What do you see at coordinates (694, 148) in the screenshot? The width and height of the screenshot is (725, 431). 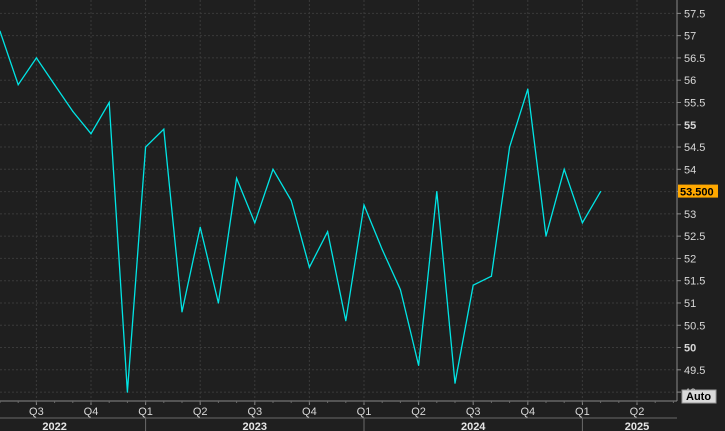 I see `y-tick-label: 54.5` at bounding box center [694, 148].